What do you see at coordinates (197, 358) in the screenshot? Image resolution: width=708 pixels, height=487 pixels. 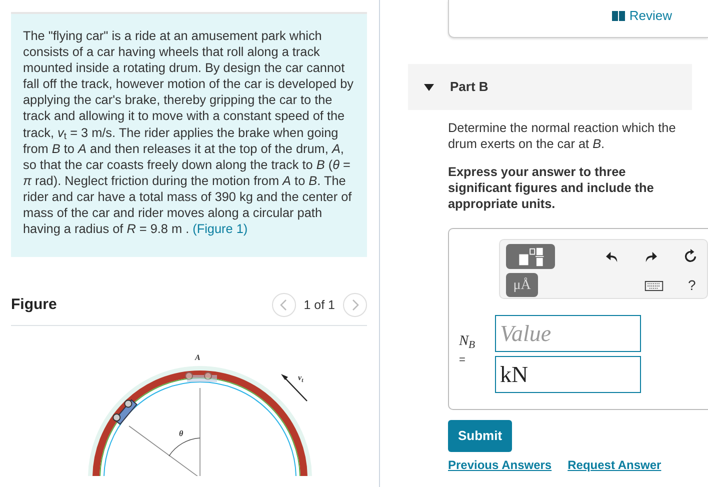 I see `point-label: A` at bounding box center [197, 358].